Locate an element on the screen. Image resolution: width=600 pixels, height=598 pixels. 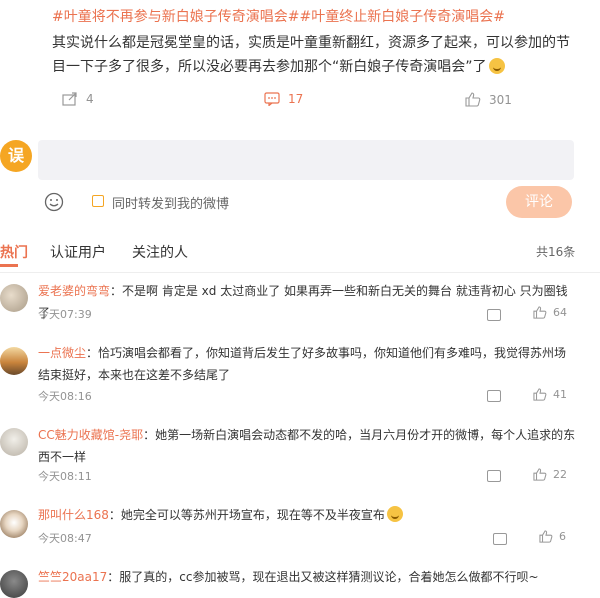
share-icon is located at coordinates (69, 99).